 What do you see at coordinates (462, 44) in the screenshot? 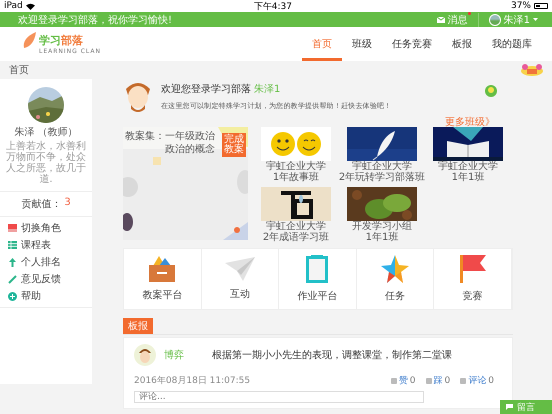
I see `nav-tab: 板报` at bounding box center [462, 44].